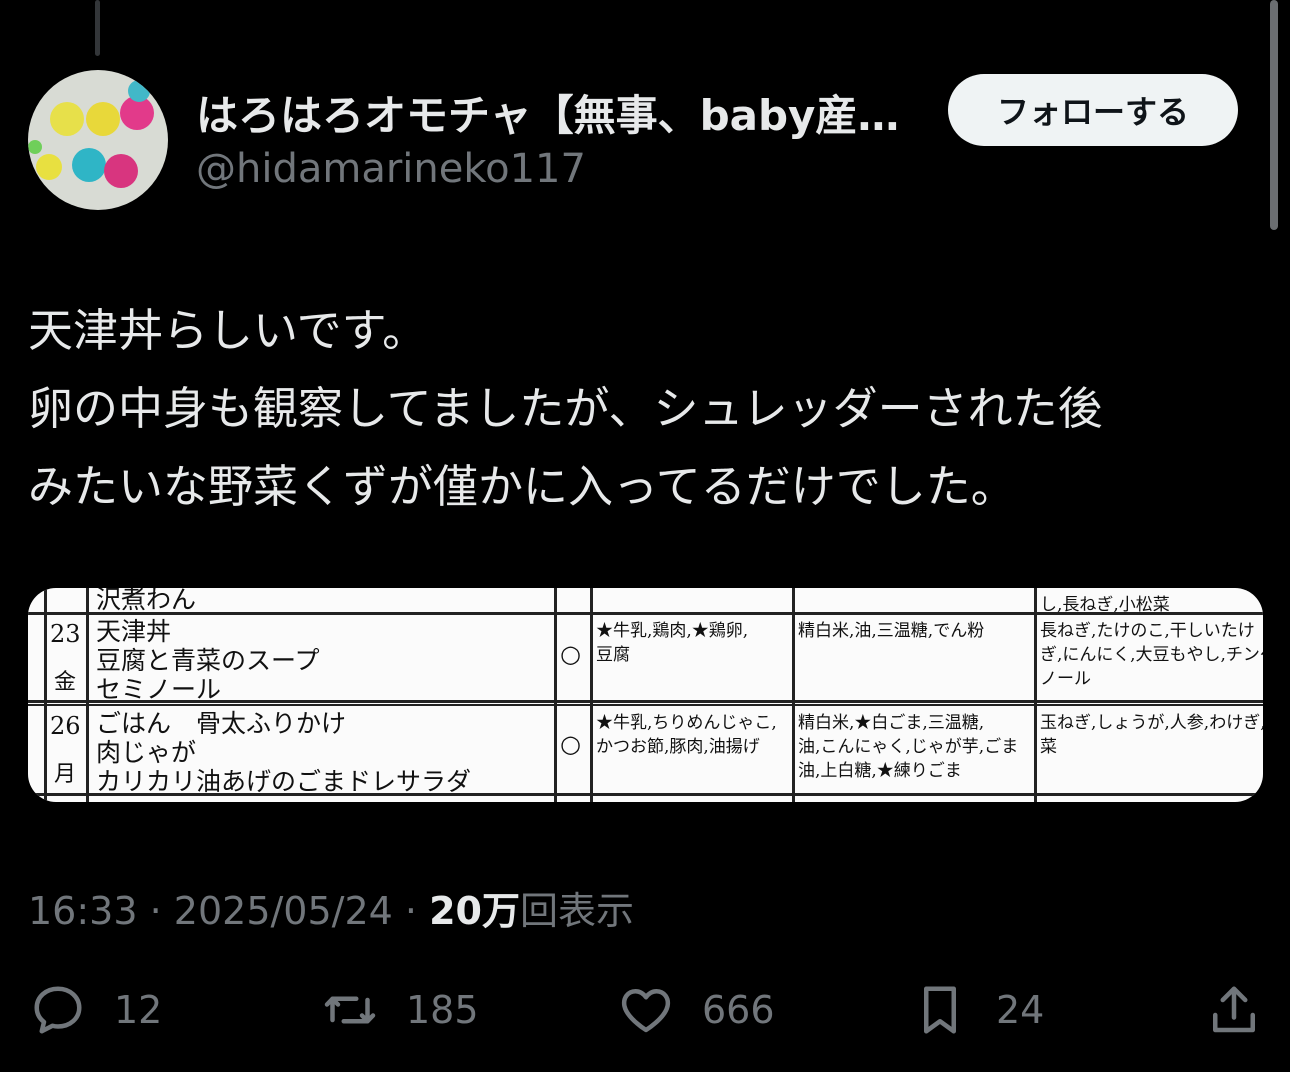 This screenshot has height=1072, width=1290. I want to click on menu-vegetables: 玉ねぎ,しょうが,人参,わけぎ,, so click(1151, 723).